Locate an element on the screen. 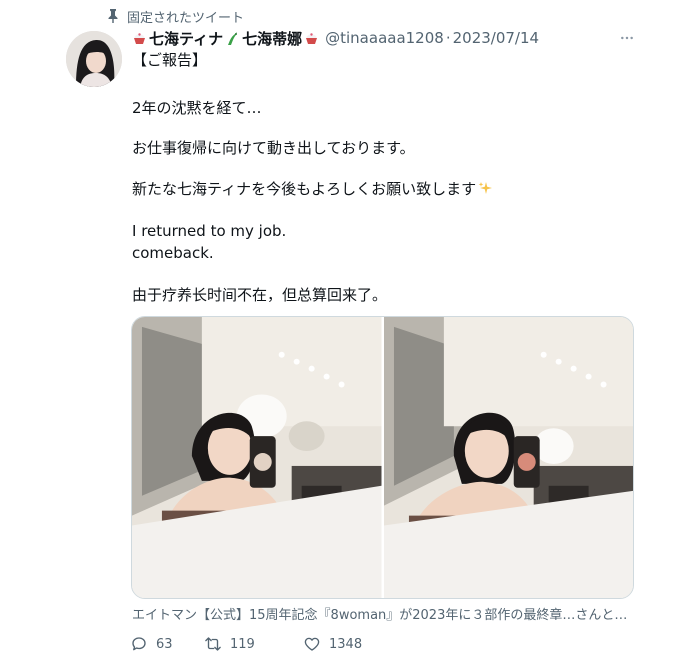  sparkles-emoji is located at coordinates (485, 188).